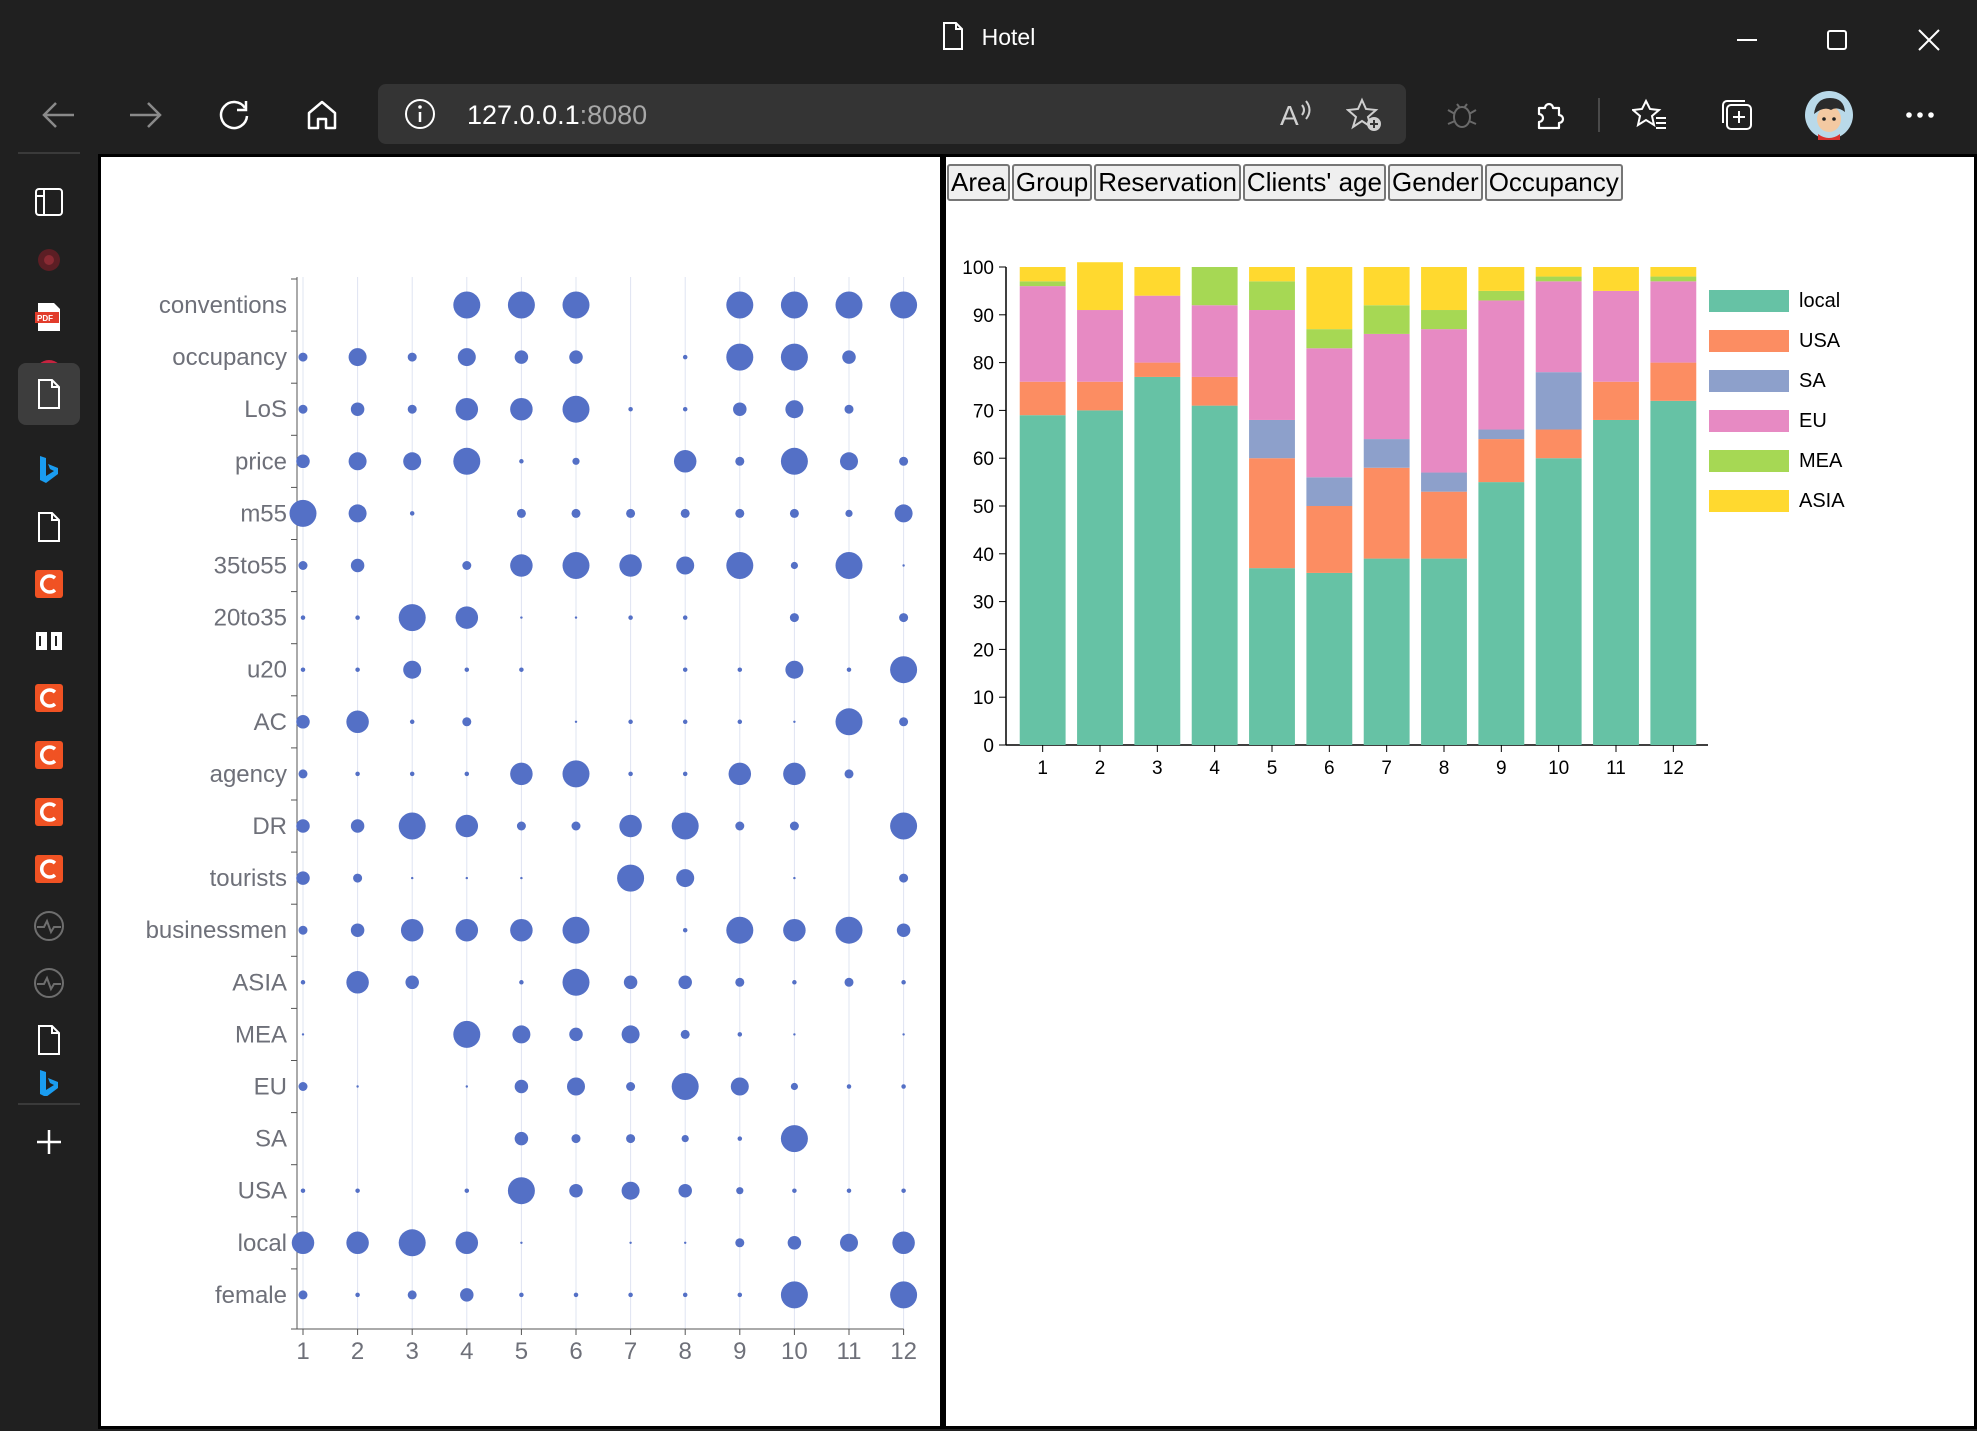 This screenshot has width=1977, height=1431. I want to click on maximize-button, so click(1837, 40).